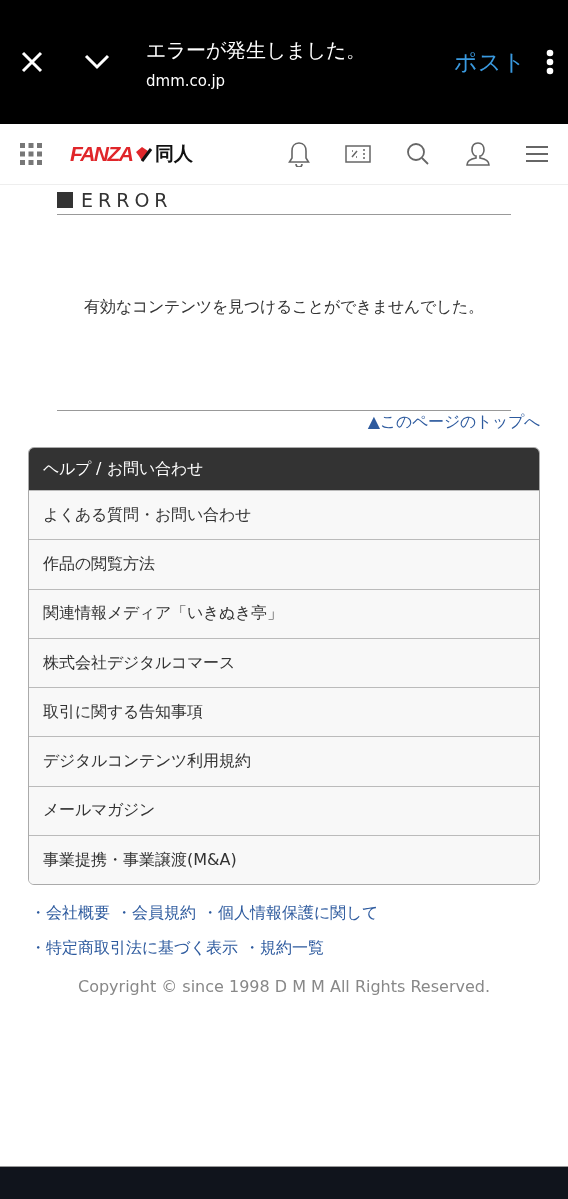 Image resolution: width=568 pixels, height=1199 pixels. Describe the element at coordinates (284, 860) in the screenshot. I see `help-menu-item: 事業提携・事業譲渡(M&A)` at that location.